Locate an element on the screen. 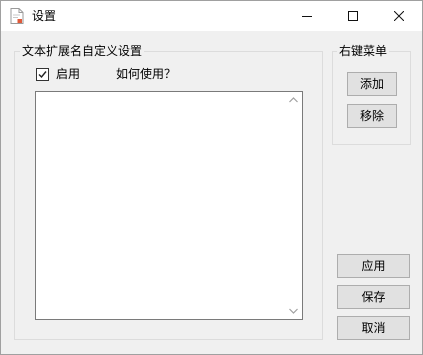  context-menu-group is located at coordinates (371, 98).